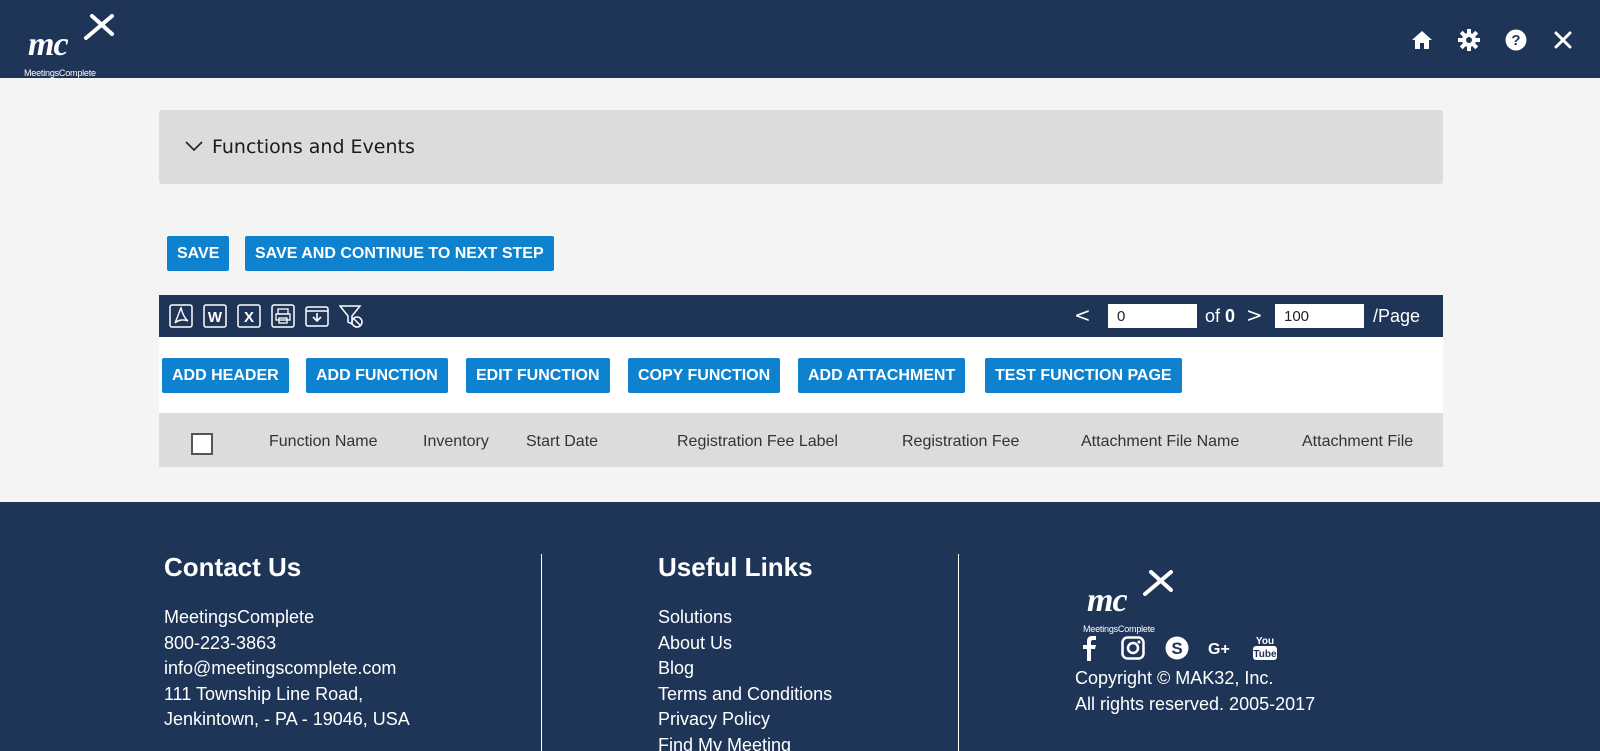 The height and width of the screenshot is (751, 1600). What do you see at coordinates (198, 253) in the screenshot?
I see `save-button: SAVE` at bounding box center [198, 253].